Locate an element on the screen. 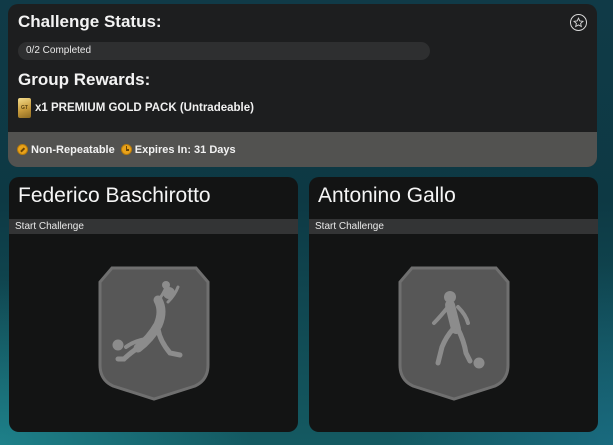 This screenshot has width=613, height=445. stopwatch-icon is located at coordinates (126, 149).